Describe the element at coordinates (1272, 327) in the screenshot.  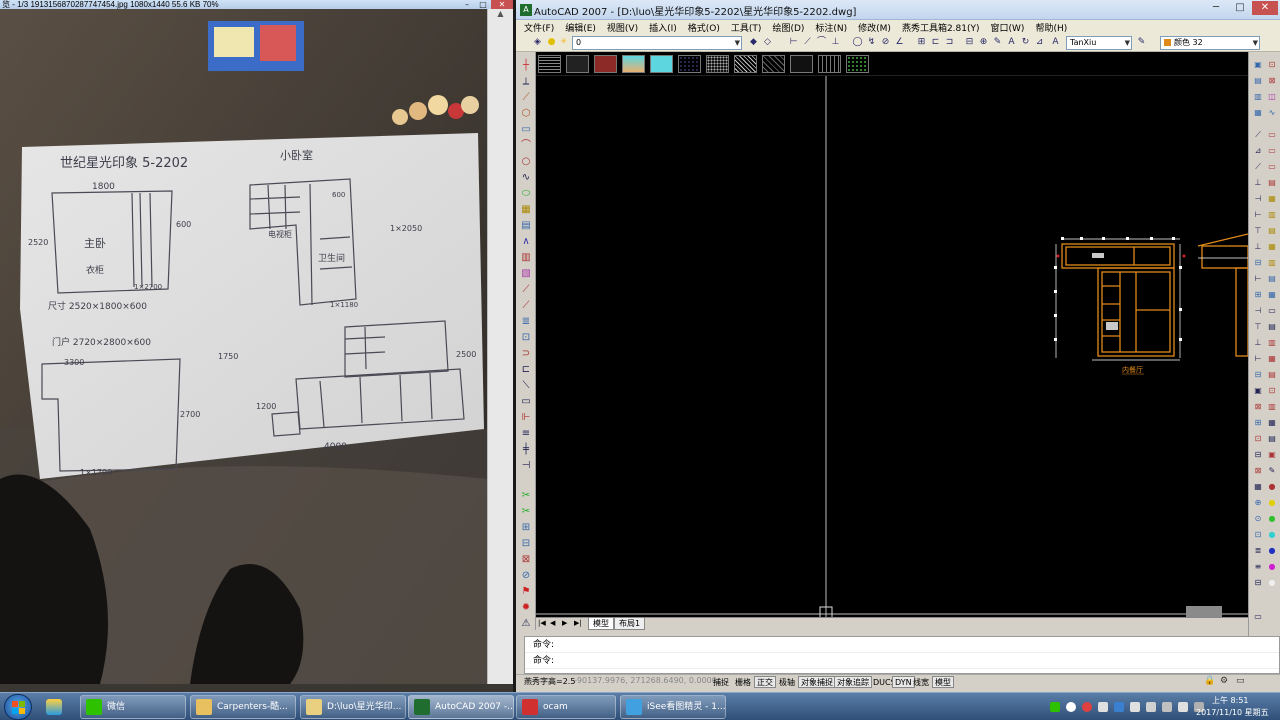
I see `zoom-scale-icon: ▤` at that location.